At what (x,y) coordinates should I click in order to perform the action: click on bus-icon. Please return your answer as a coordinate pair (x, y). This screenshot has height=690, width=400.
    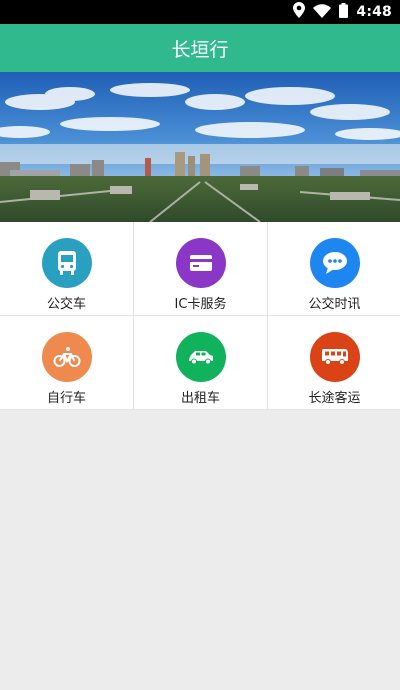
    Looking at the image, I should click on (66, 263).